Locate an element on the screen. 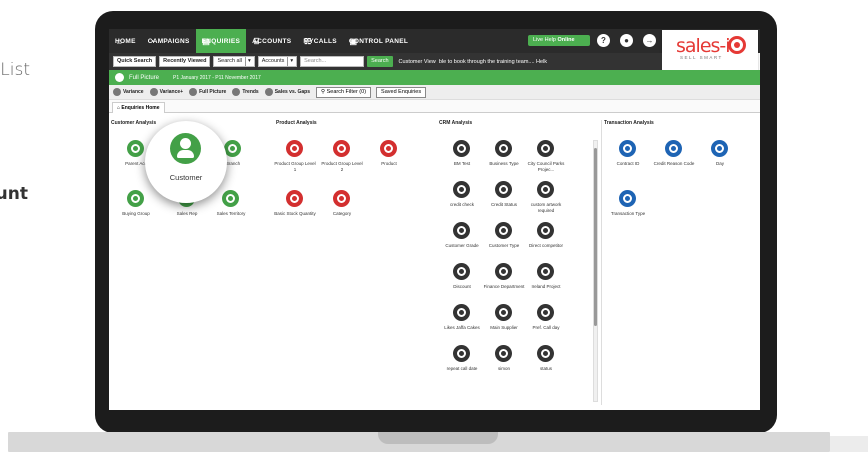  variance-button: Variance is located at coordinates (128, 92).